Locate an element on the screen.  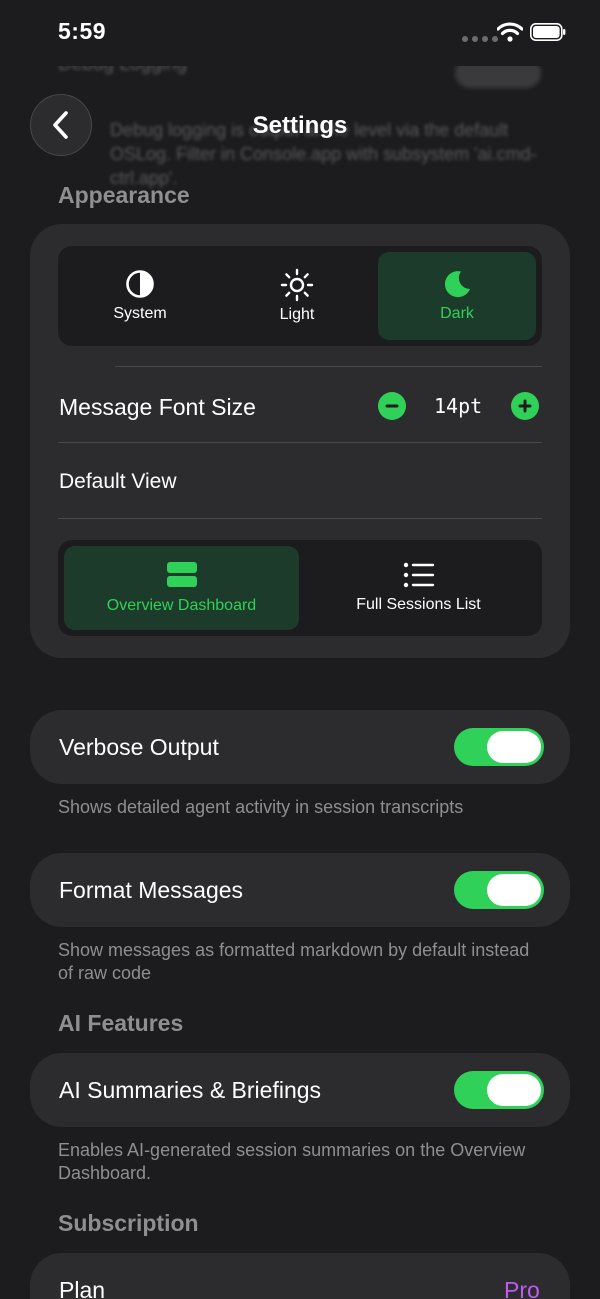
view-option-label: Overview Dashboard is located at coordinates (181, 605).